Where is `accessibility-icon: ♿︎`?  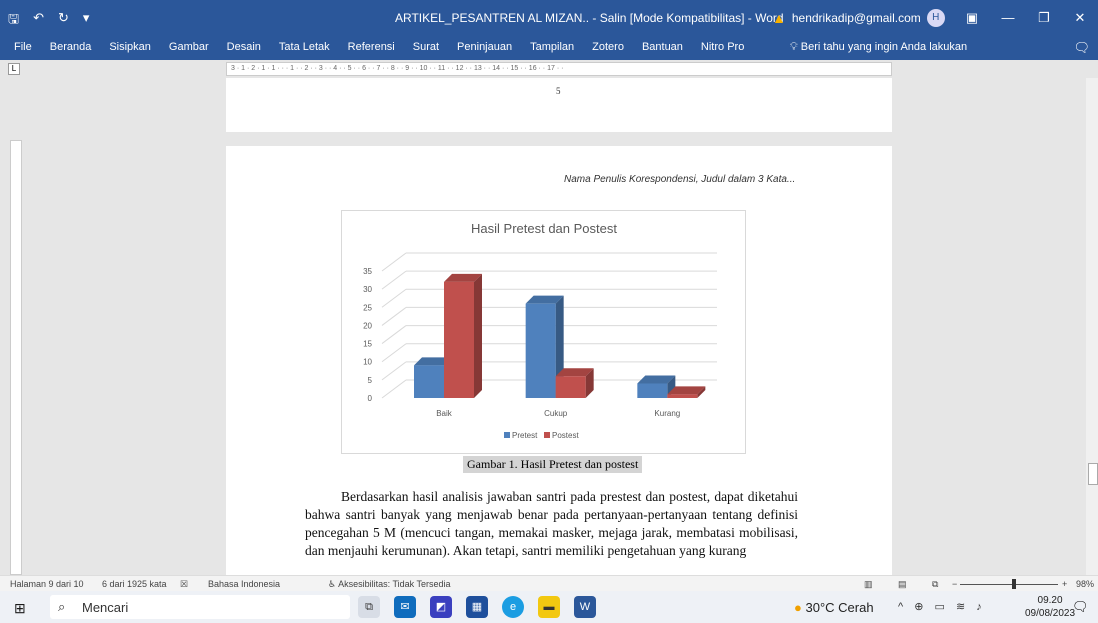 accessibility-icon: ♿︎ is located at coordinates (332, 584).